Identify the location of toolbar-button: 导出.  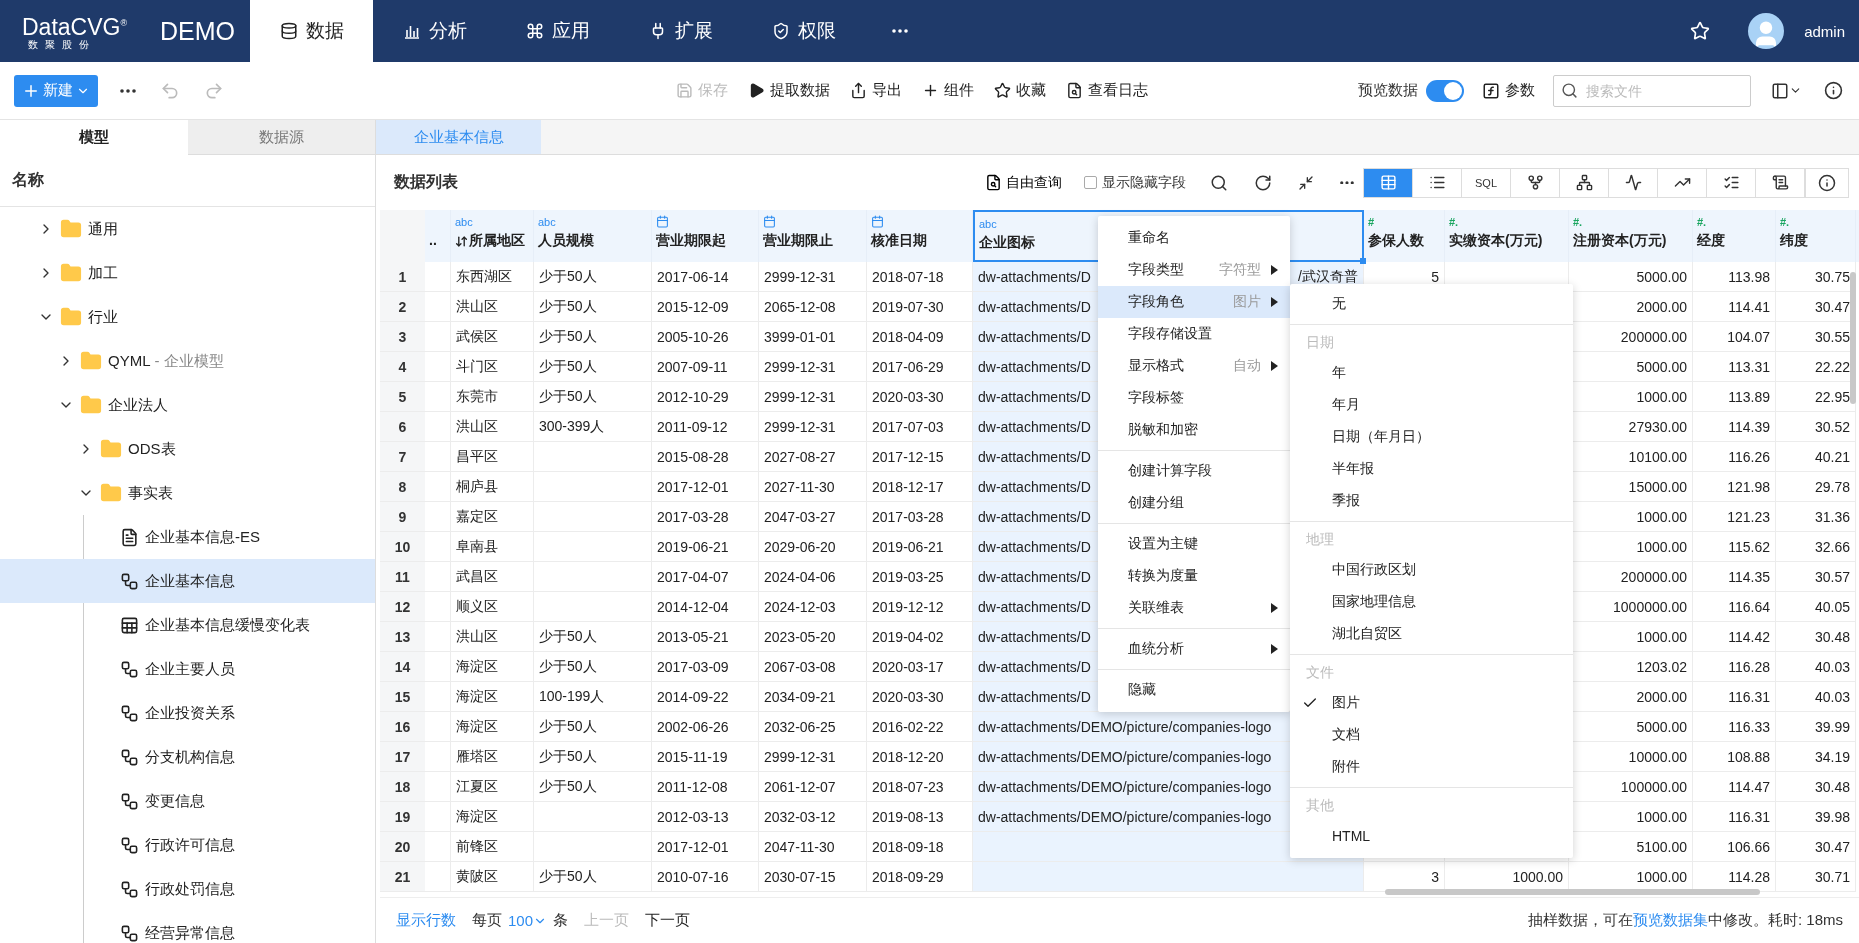
(876, 90).